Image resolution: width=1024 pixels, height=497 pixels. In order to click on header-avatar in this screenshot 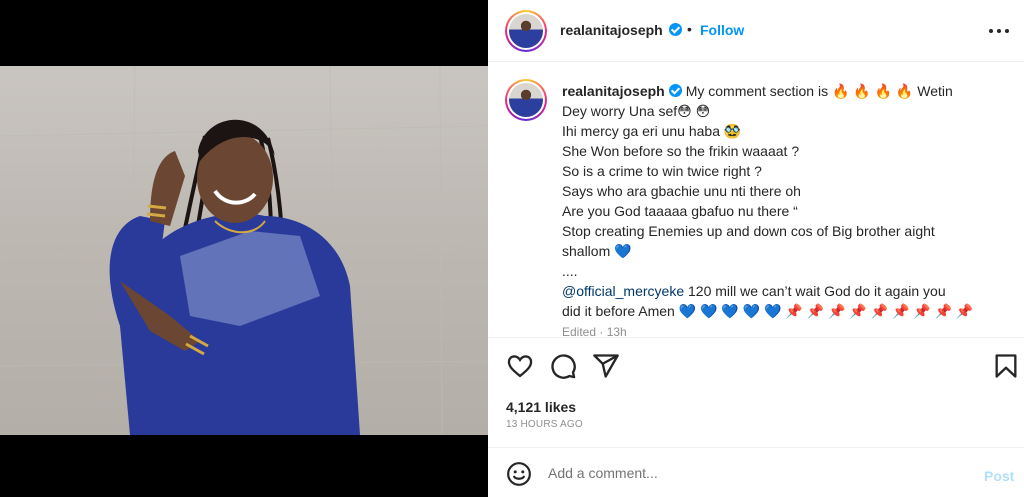, I will do `click(526, 31)`.